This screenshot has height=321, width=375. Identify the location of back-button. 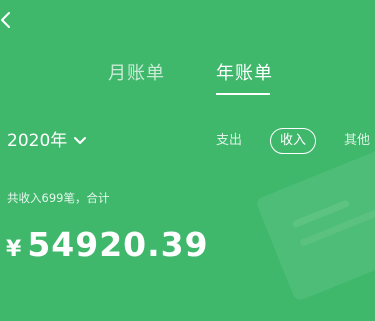
(8, 20).